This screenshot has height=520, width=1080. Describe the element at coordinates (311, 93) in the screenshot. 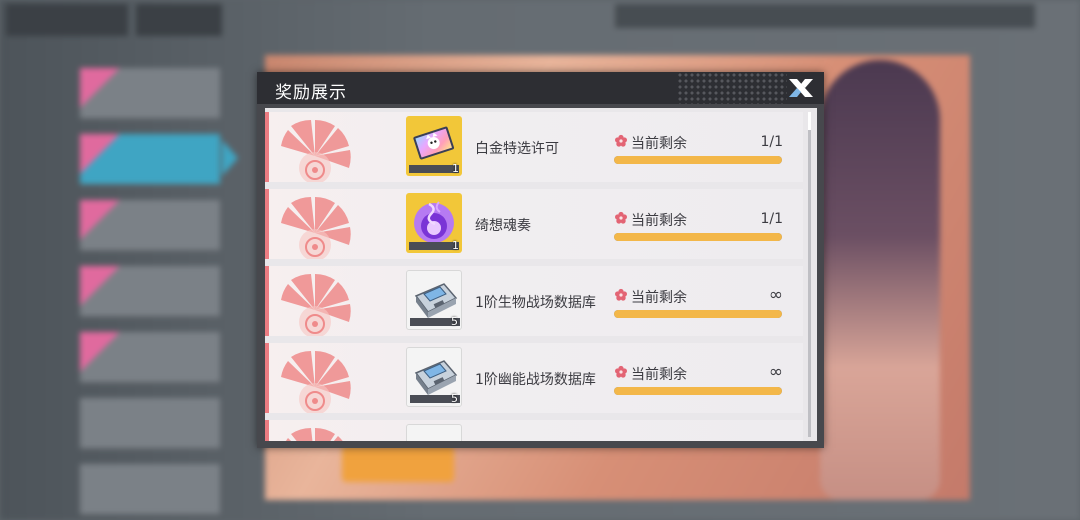

I see `dialog-title: 奖励展示` at that location.